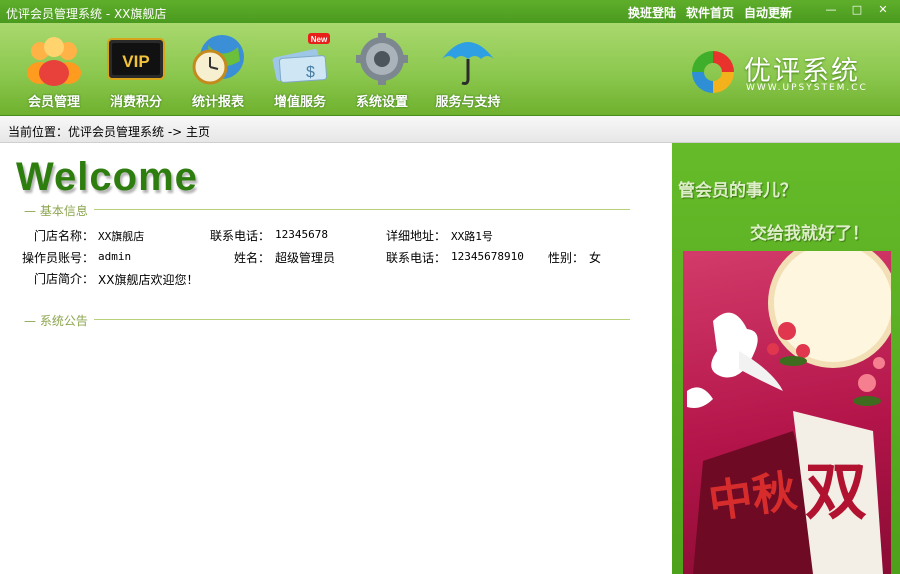 The height and width of the screenshot is (574, 900). Describe the element at coordinates (217, 102) in the screenshot. I see `toolbar-label: 统计报表` at that location.